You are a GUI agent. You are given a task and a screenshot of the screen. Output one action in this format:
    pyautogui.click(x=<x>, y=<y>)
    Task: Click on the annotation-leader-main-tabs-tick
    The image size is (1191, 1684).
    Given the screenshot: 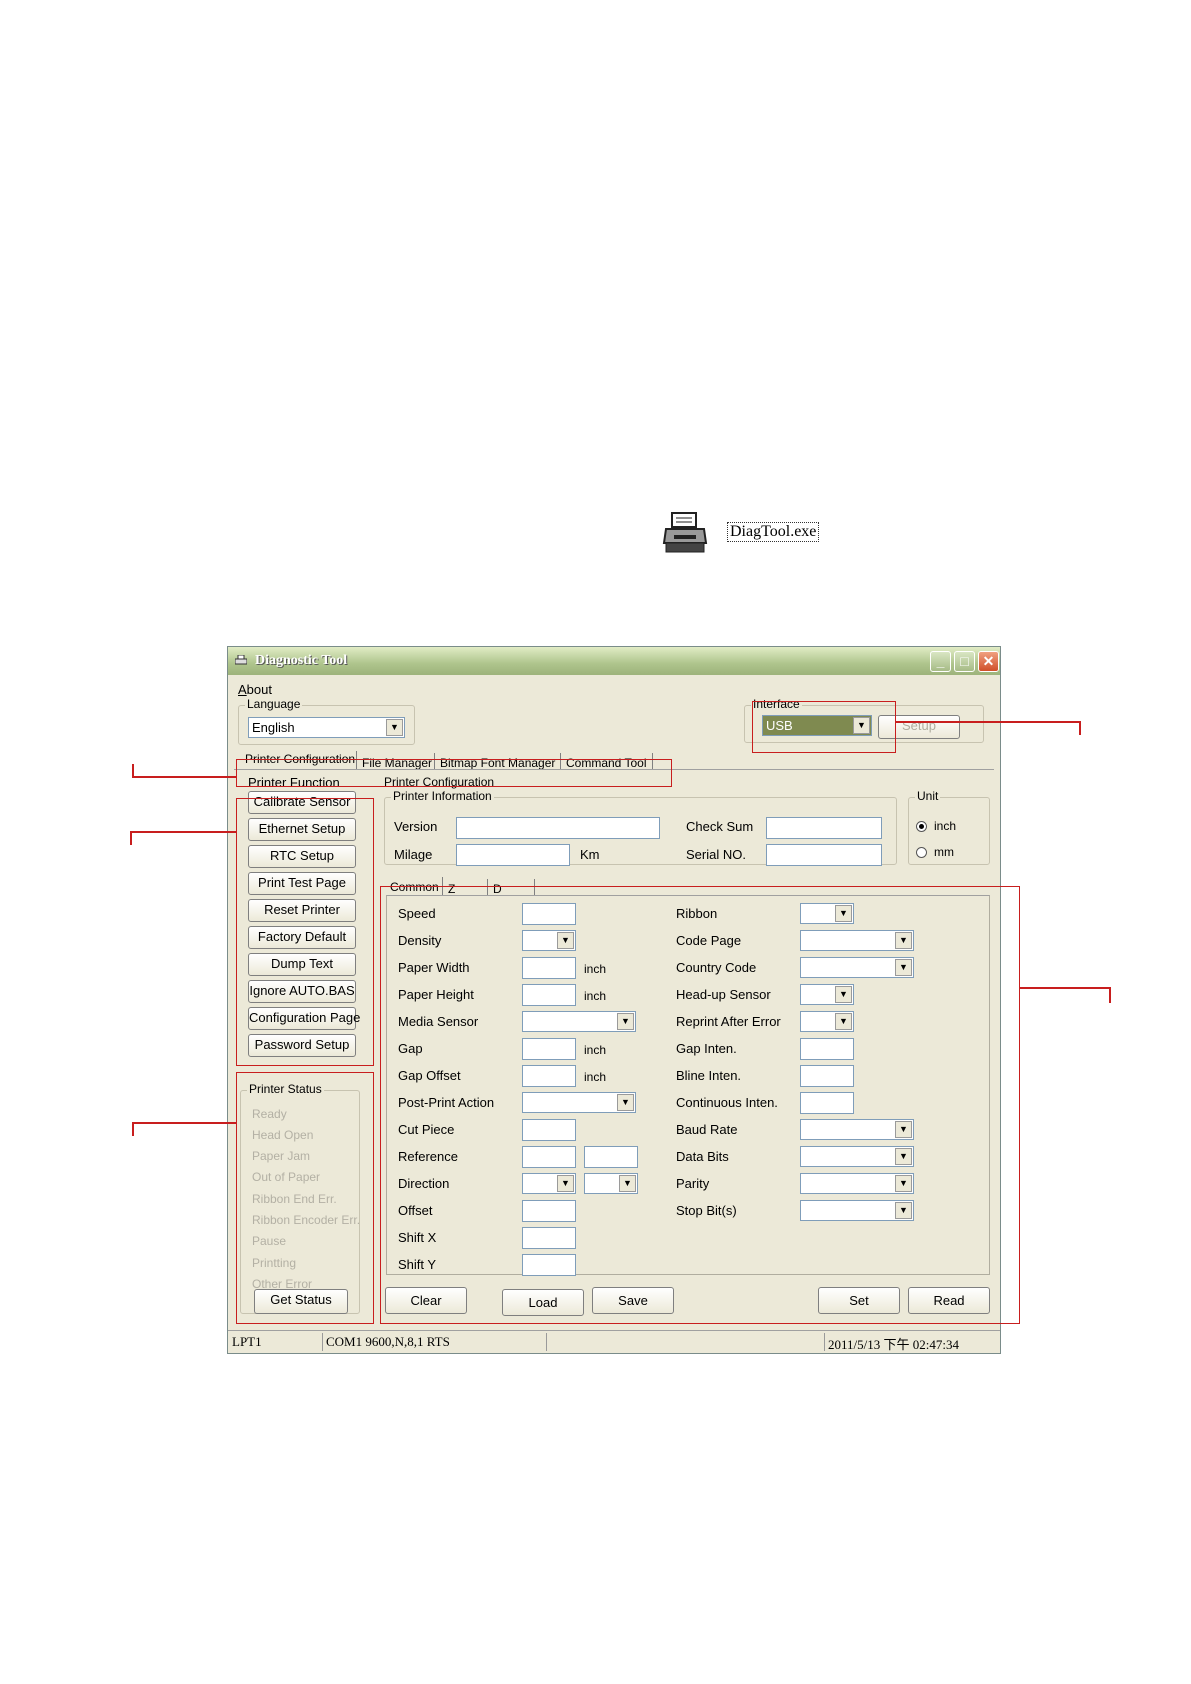 What is the action you would take?
    pyautogui.click(x=133, y=770)
    